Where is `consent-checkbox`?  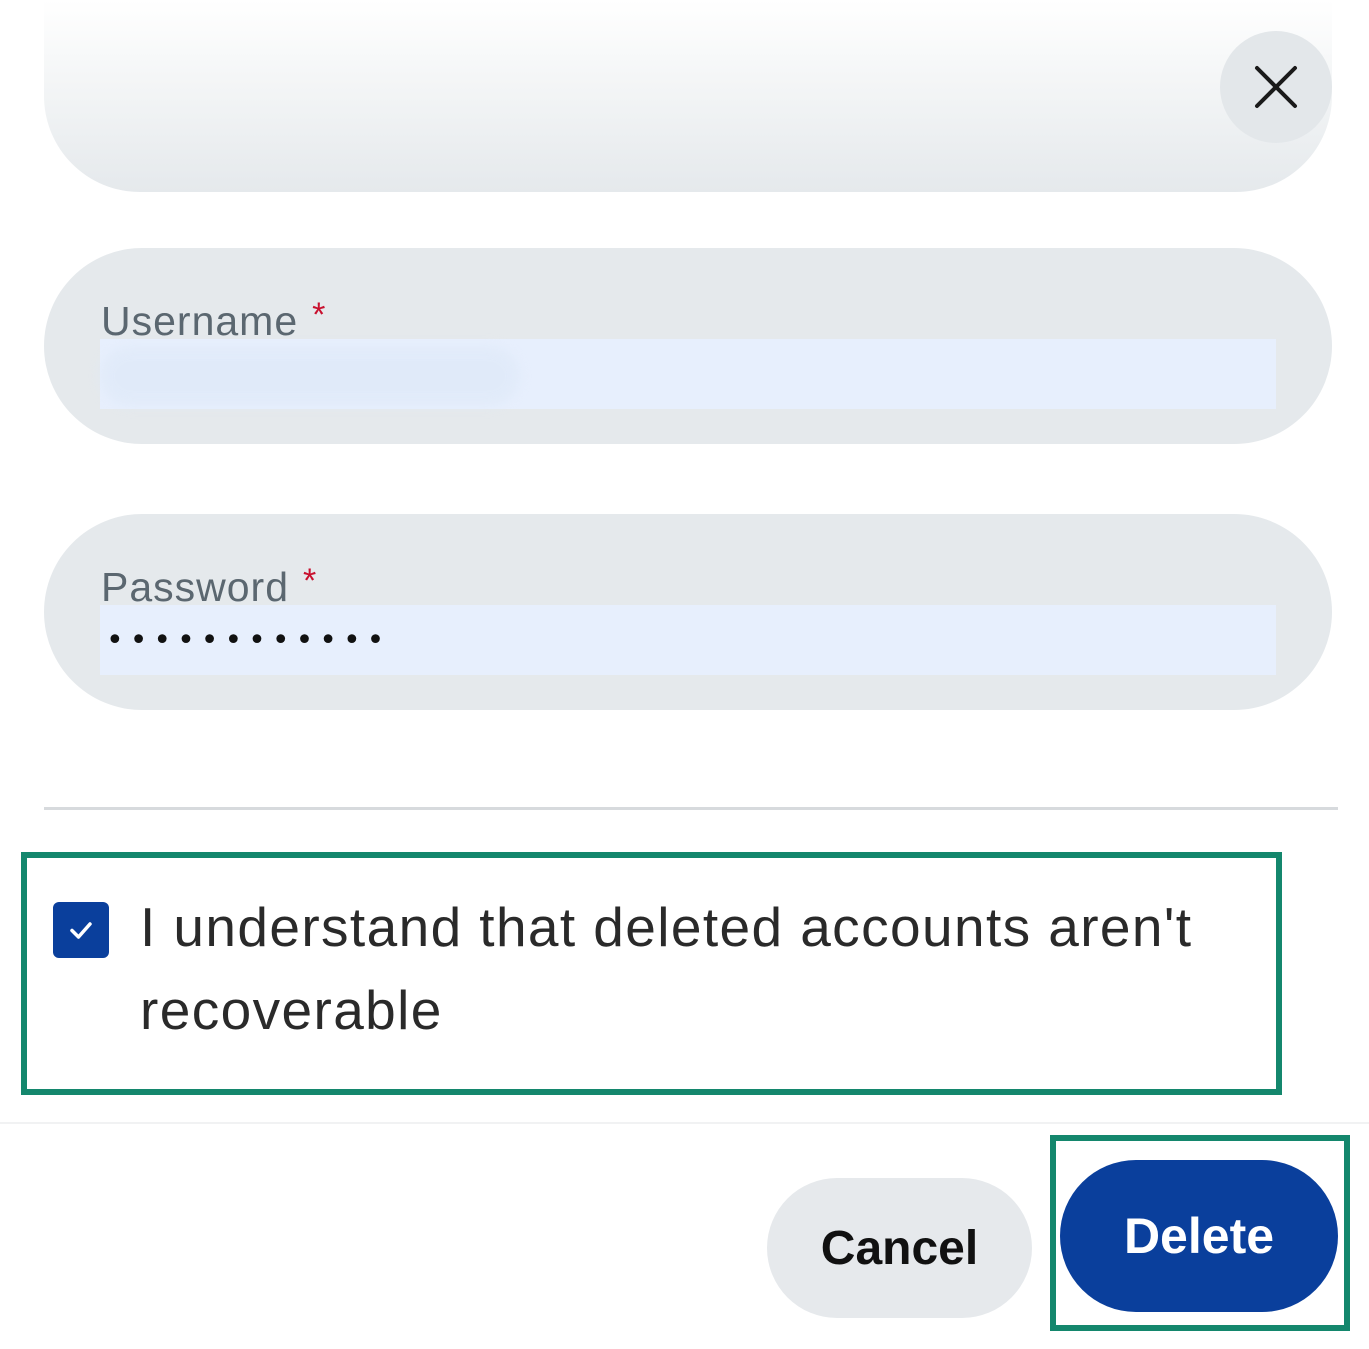
consent-checkbox is located at coordinates (81, 930).